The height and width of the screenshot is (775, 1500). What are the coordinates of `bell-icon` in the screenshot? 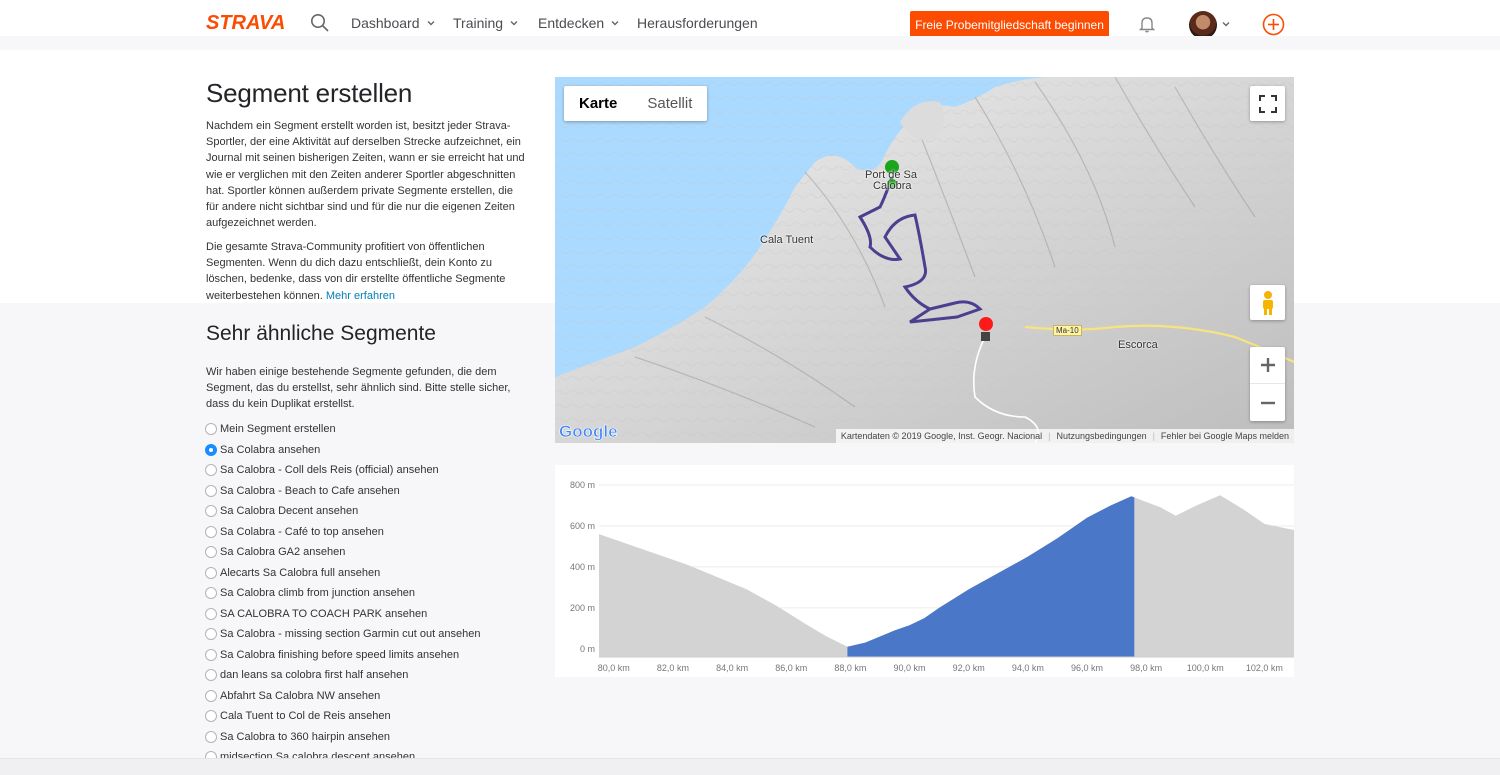 It's located at (1147, 24).